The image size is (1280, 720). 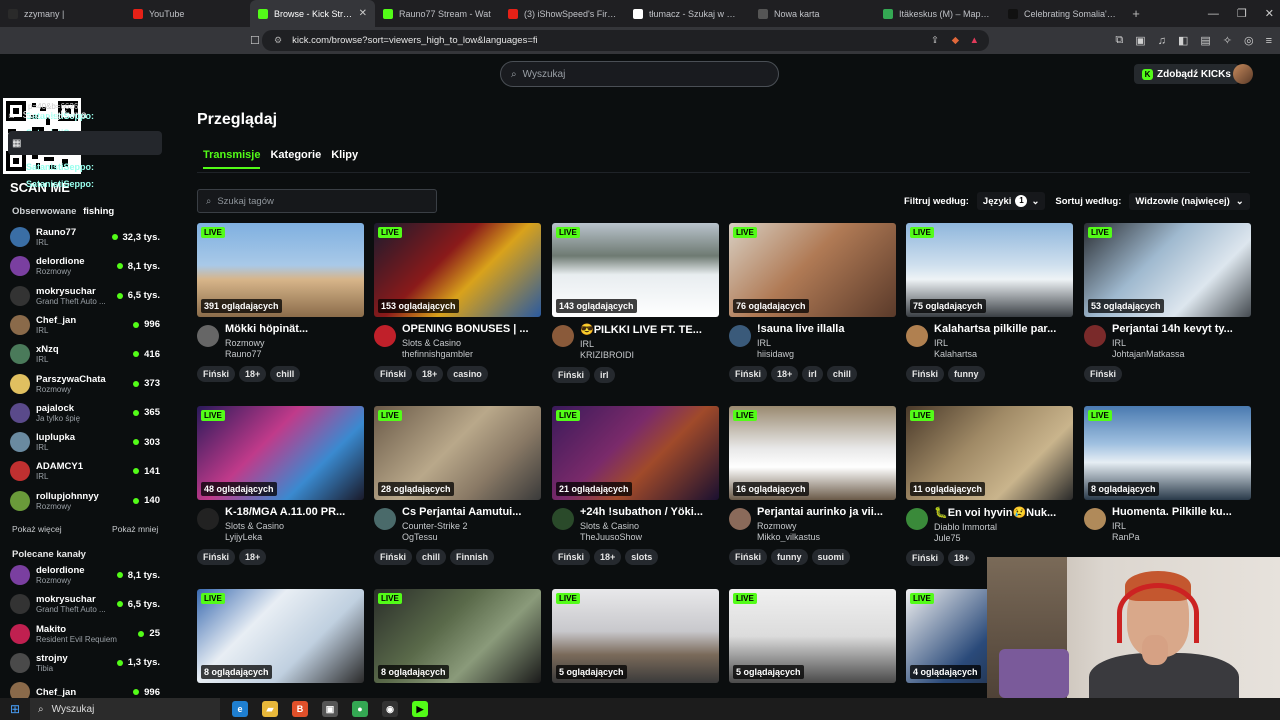 I want to click on browser-tab: (3) iShowSpeed's First Tim, so click(x=562, y=13).